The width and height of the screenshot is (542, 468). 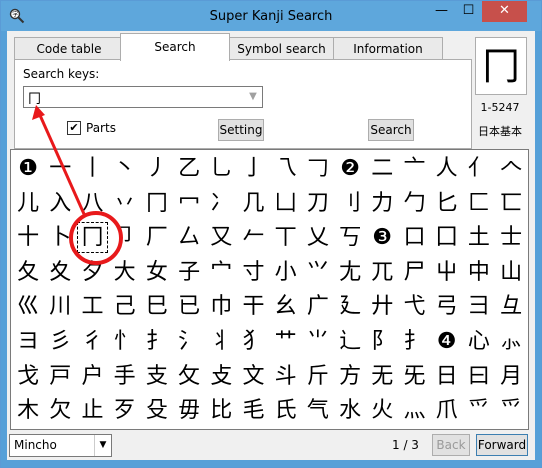 I want to click on kanji-cell: 丂, so click(x=350, y=237).